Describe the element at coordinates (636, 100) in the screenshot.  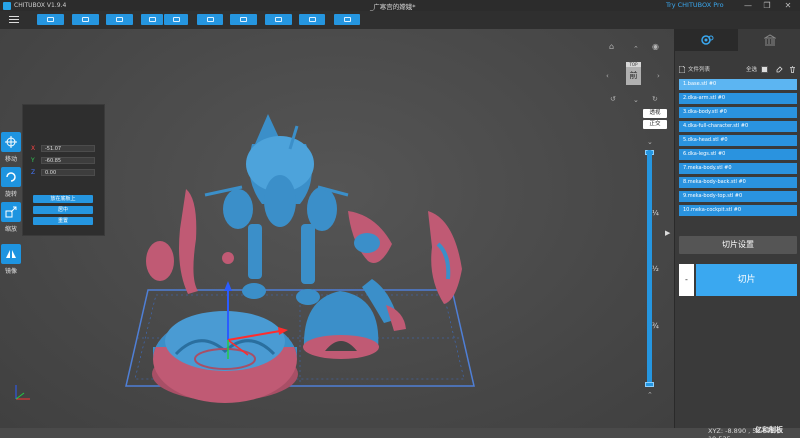
I see `rotate-down-icon: ⌄` at that location.